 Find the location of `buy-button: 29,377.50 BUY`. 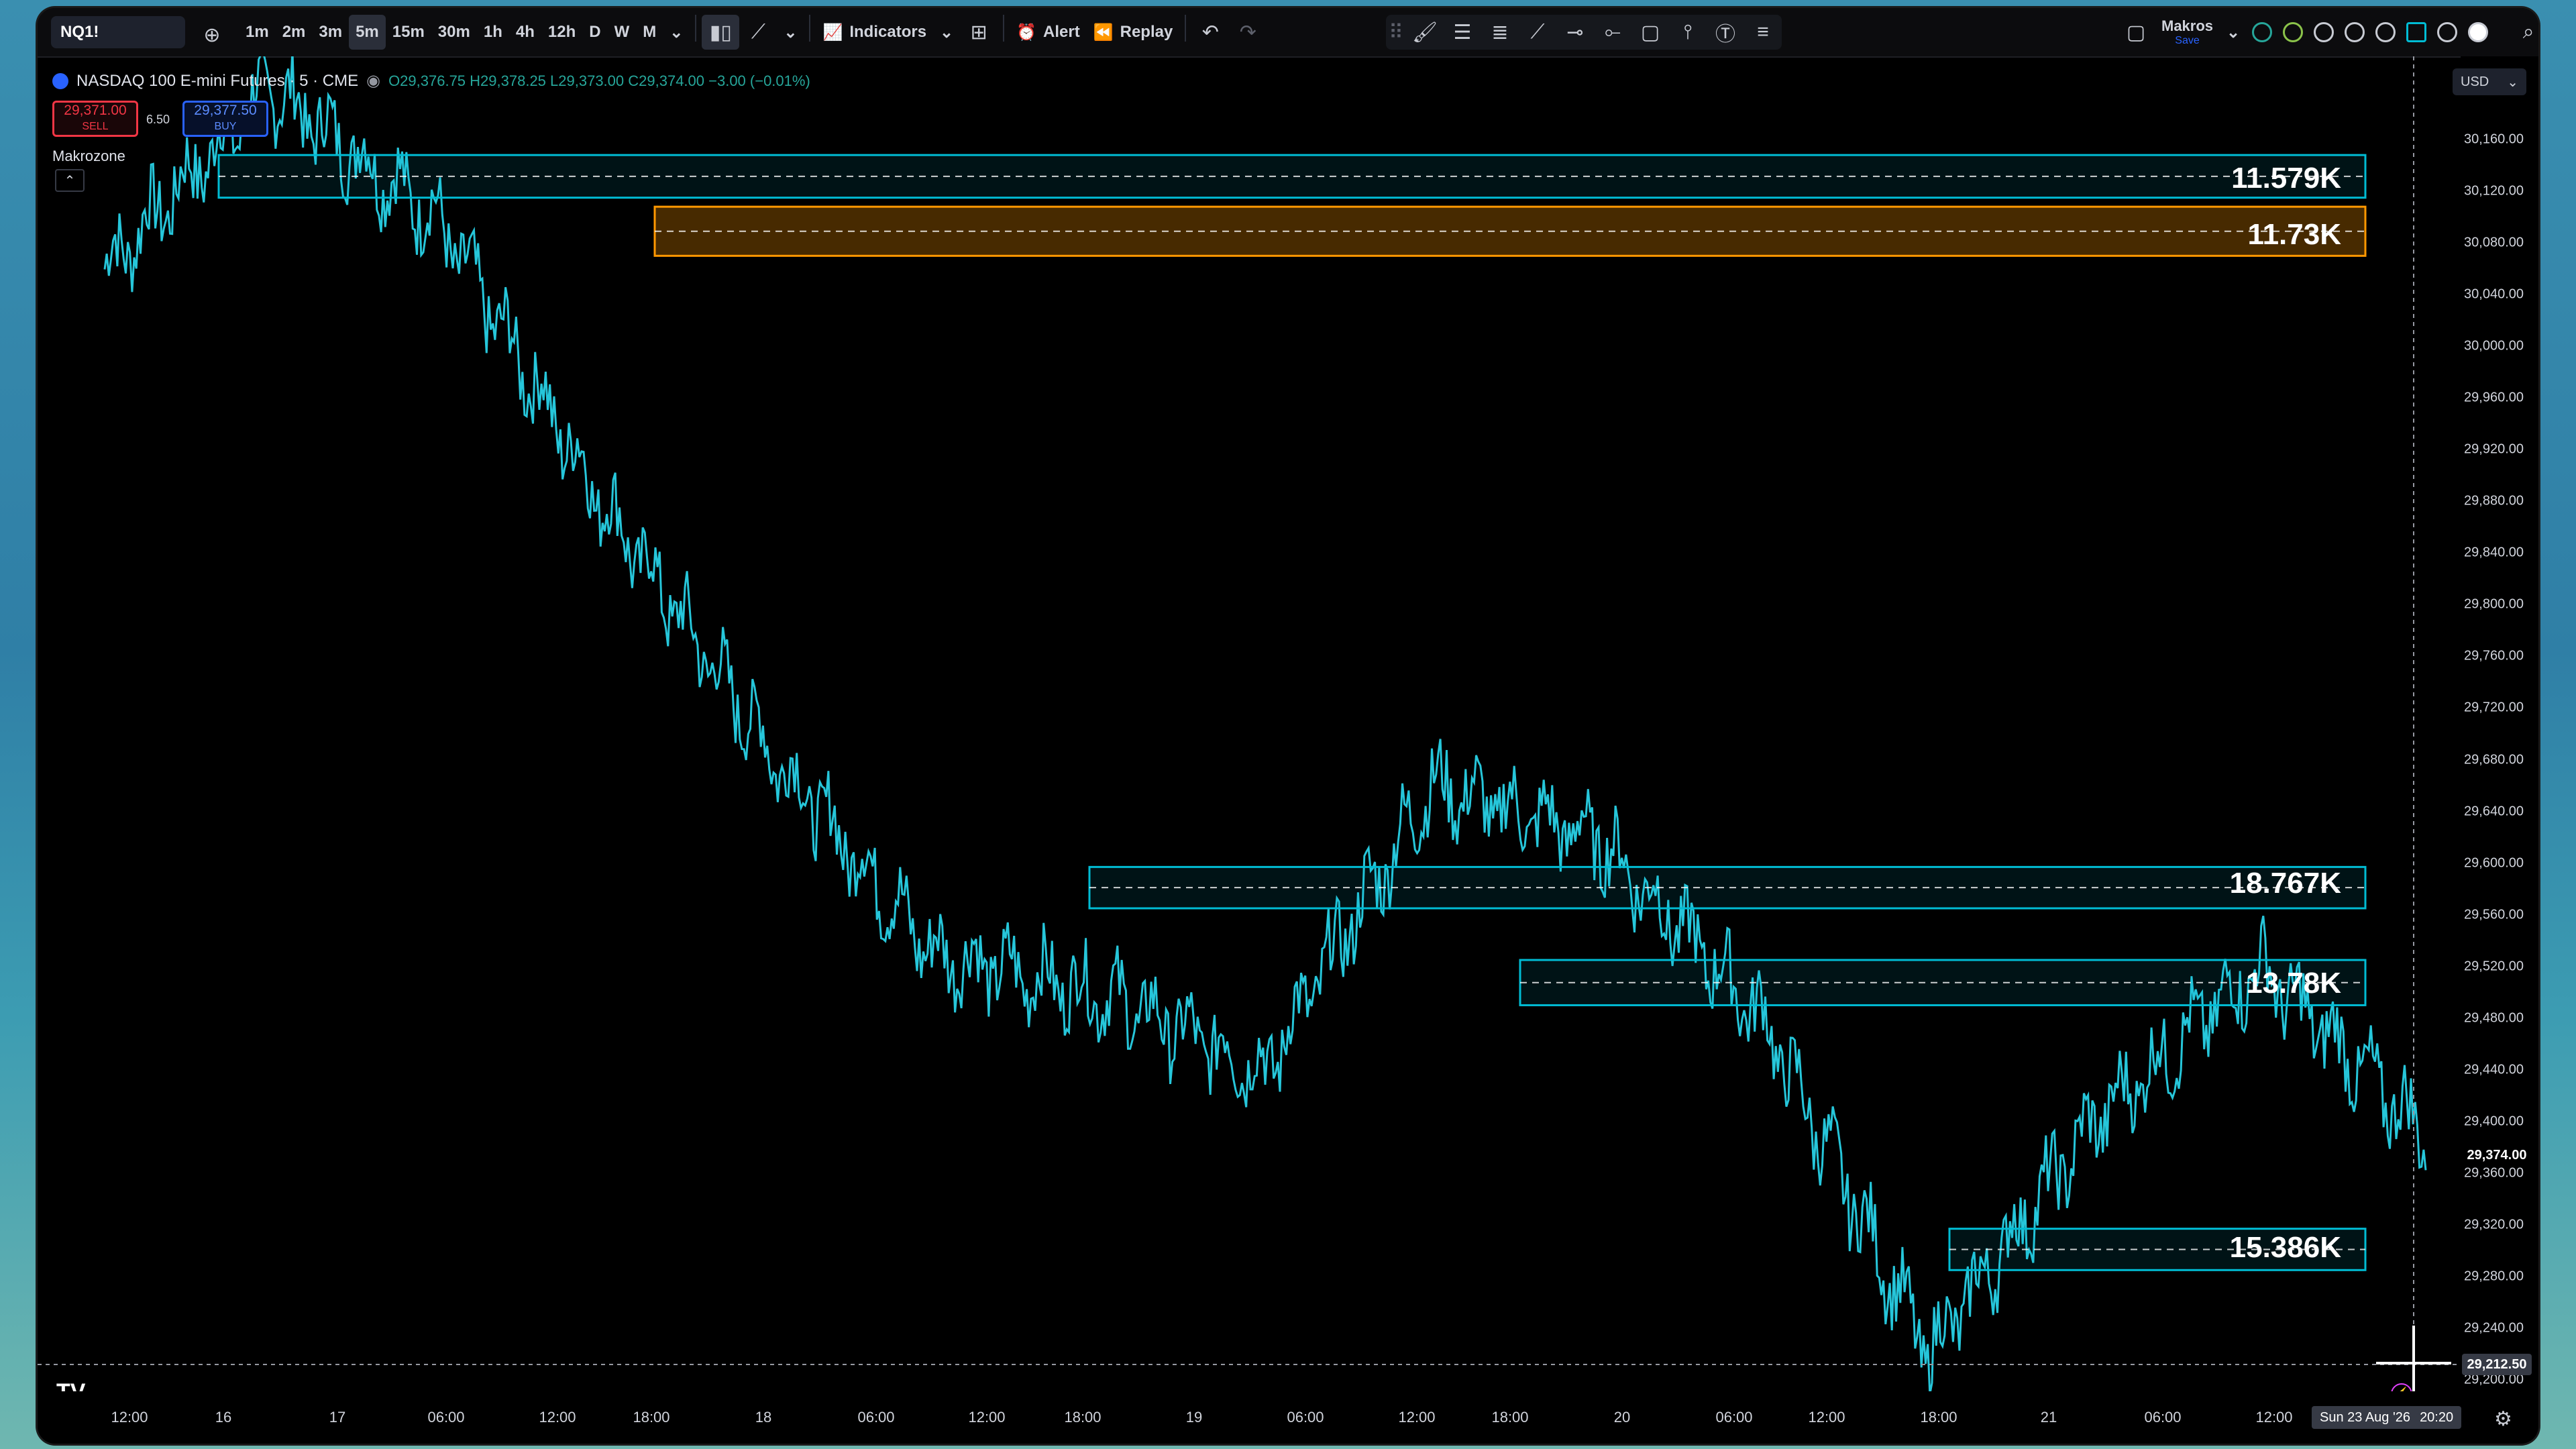

buy-button: 29,377.50 BUY is located at coordinates (225, 119).